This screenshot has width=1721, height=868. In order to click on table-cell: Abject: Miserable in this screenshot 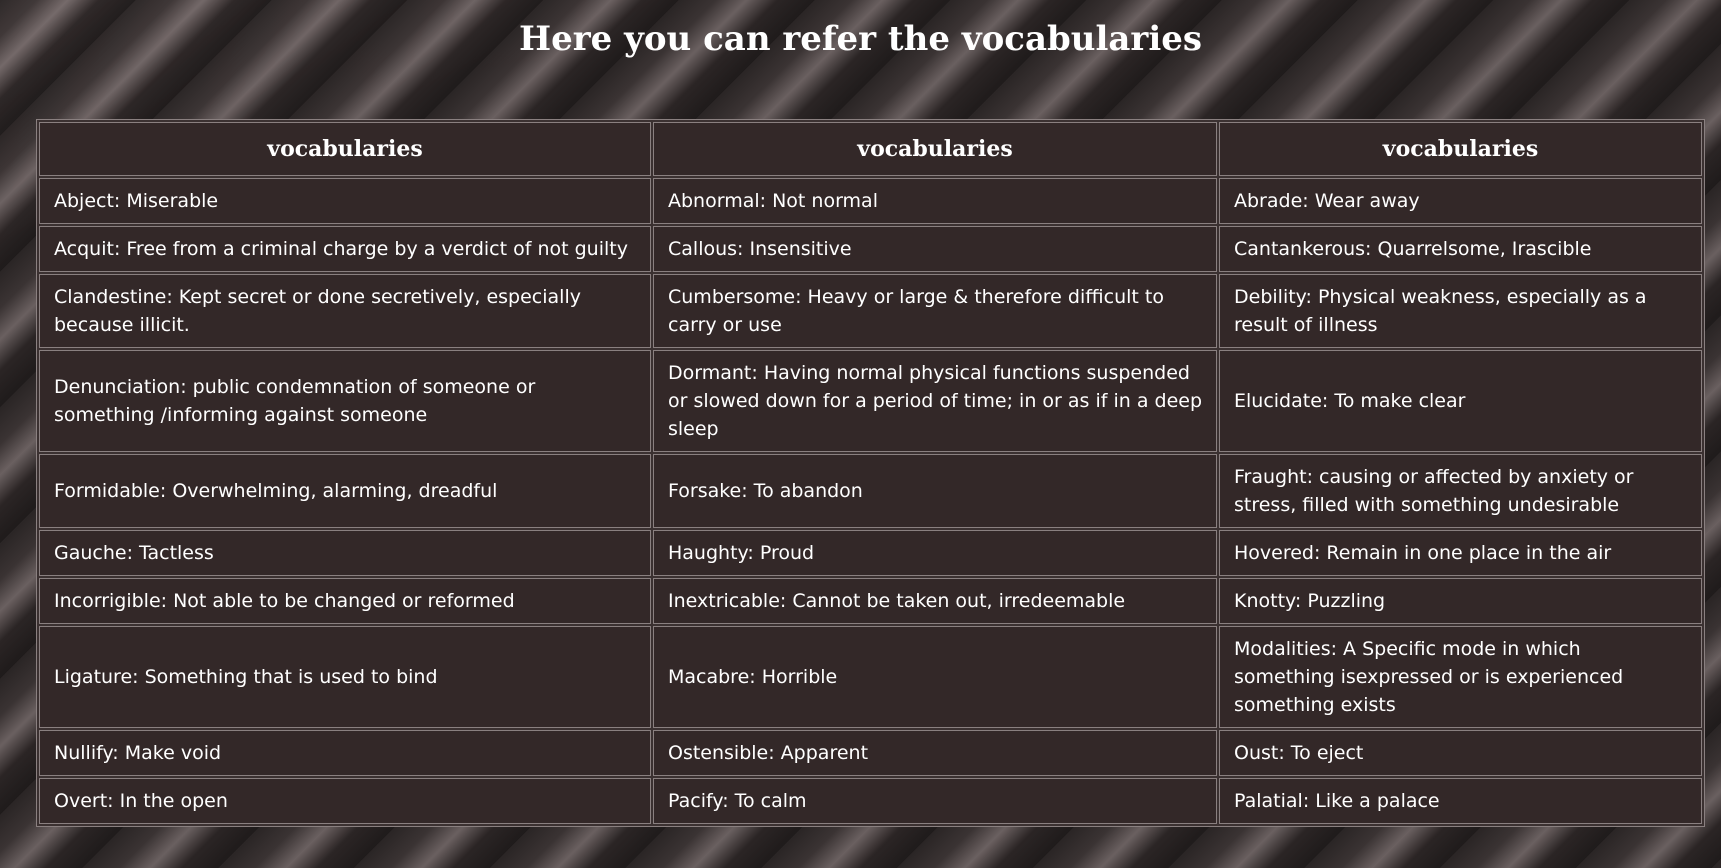, I will do `click(345, 201)`.